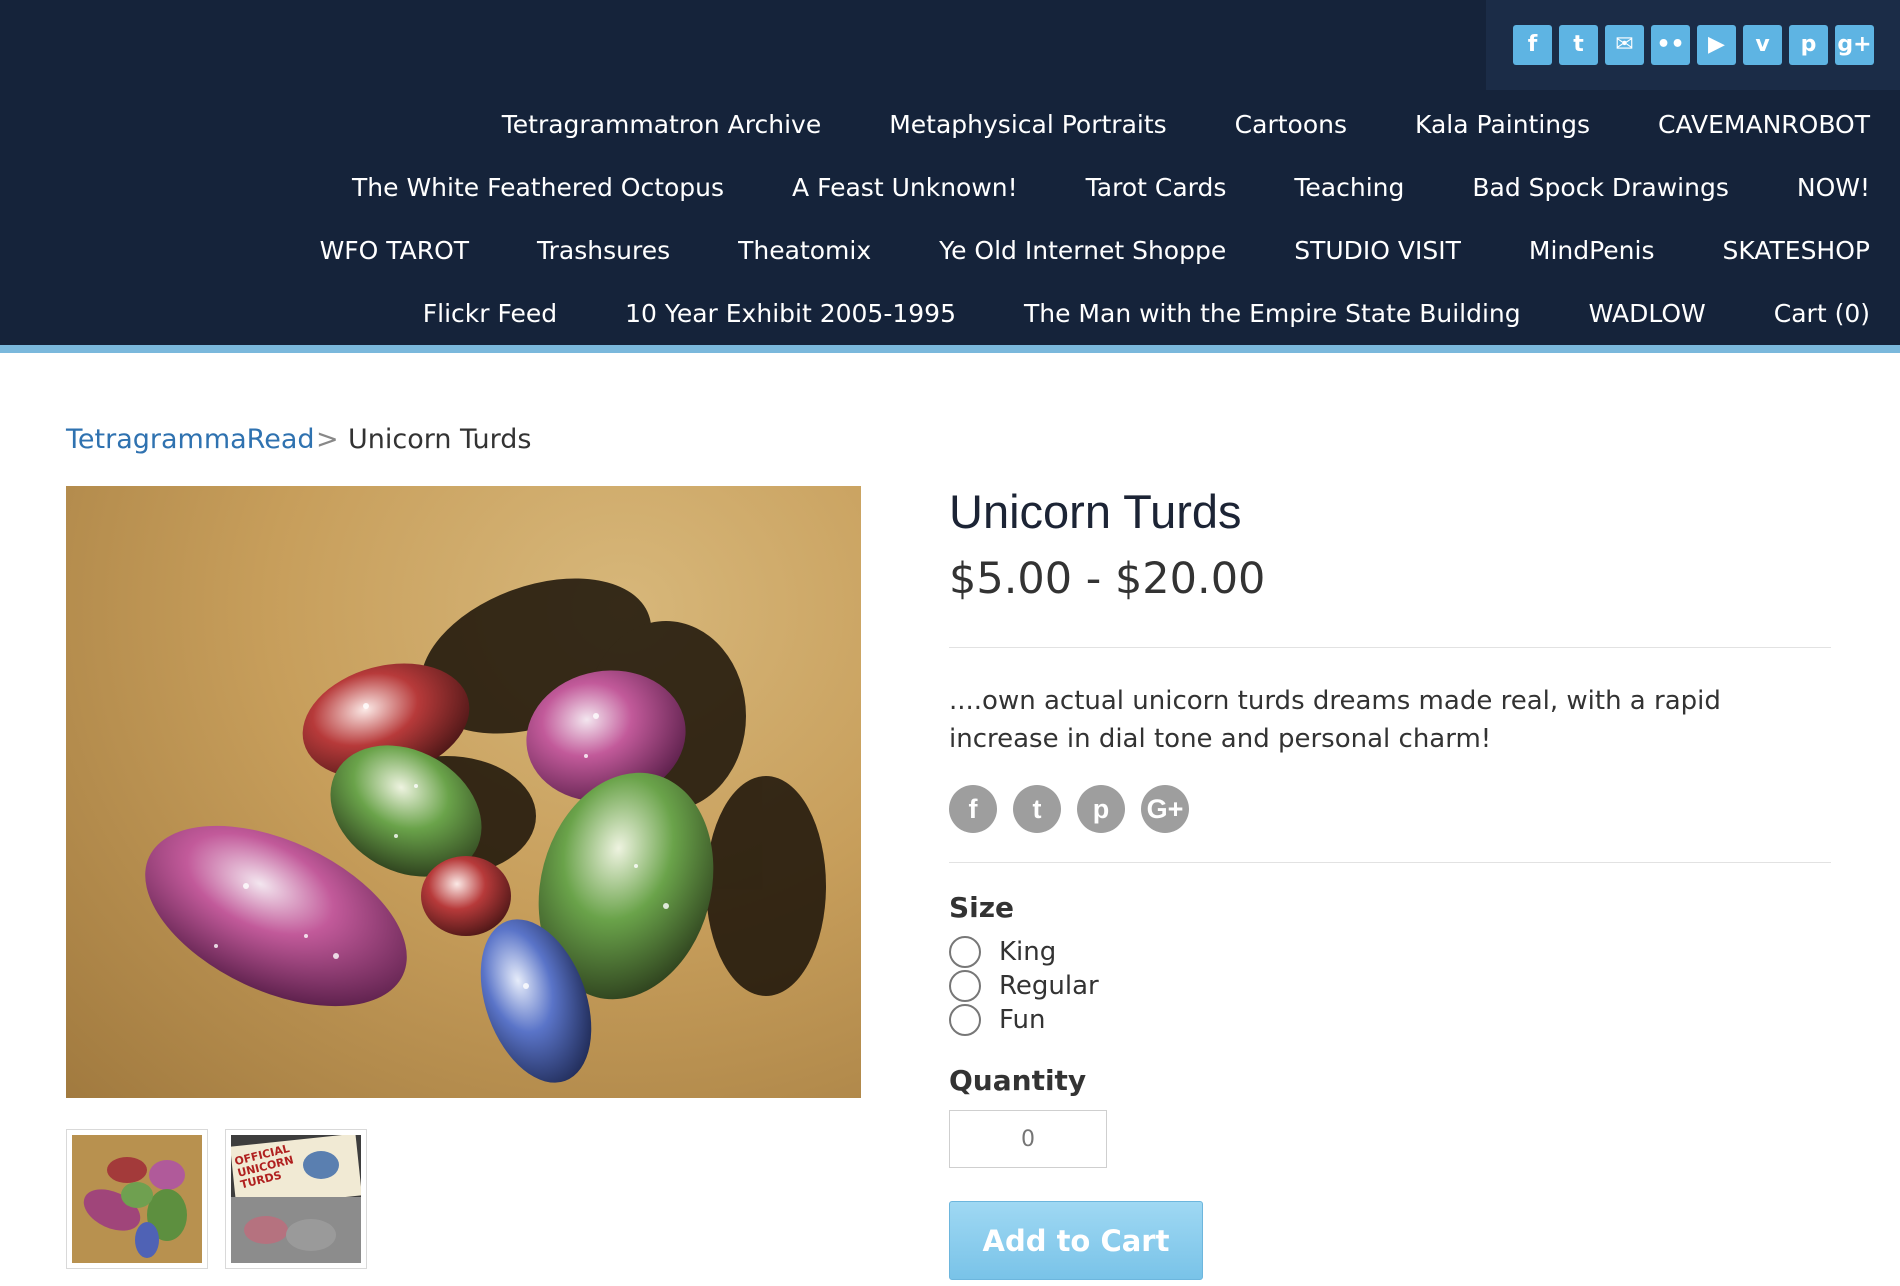 The height and width of the screenshot is (1286, 1900). What do you see at coordinates (1808, 45) in the screenshot?
I see `pinterest-icon: p` at bounding box center [1808, 45].